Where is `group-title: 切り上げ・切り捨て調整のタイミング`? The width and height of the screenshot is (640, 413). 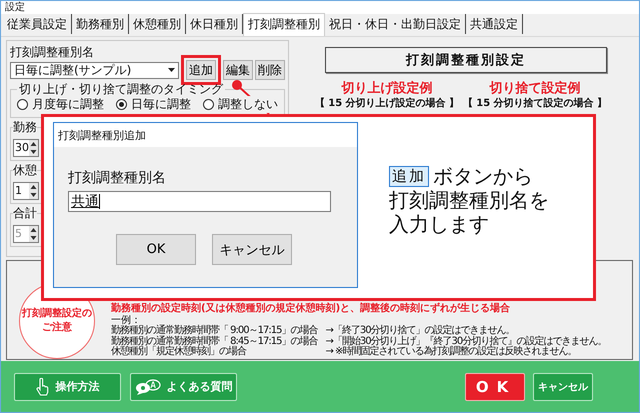 group-title: 切り上げ・切り捨て調整のタイミング is located at coordinates (121, 89).